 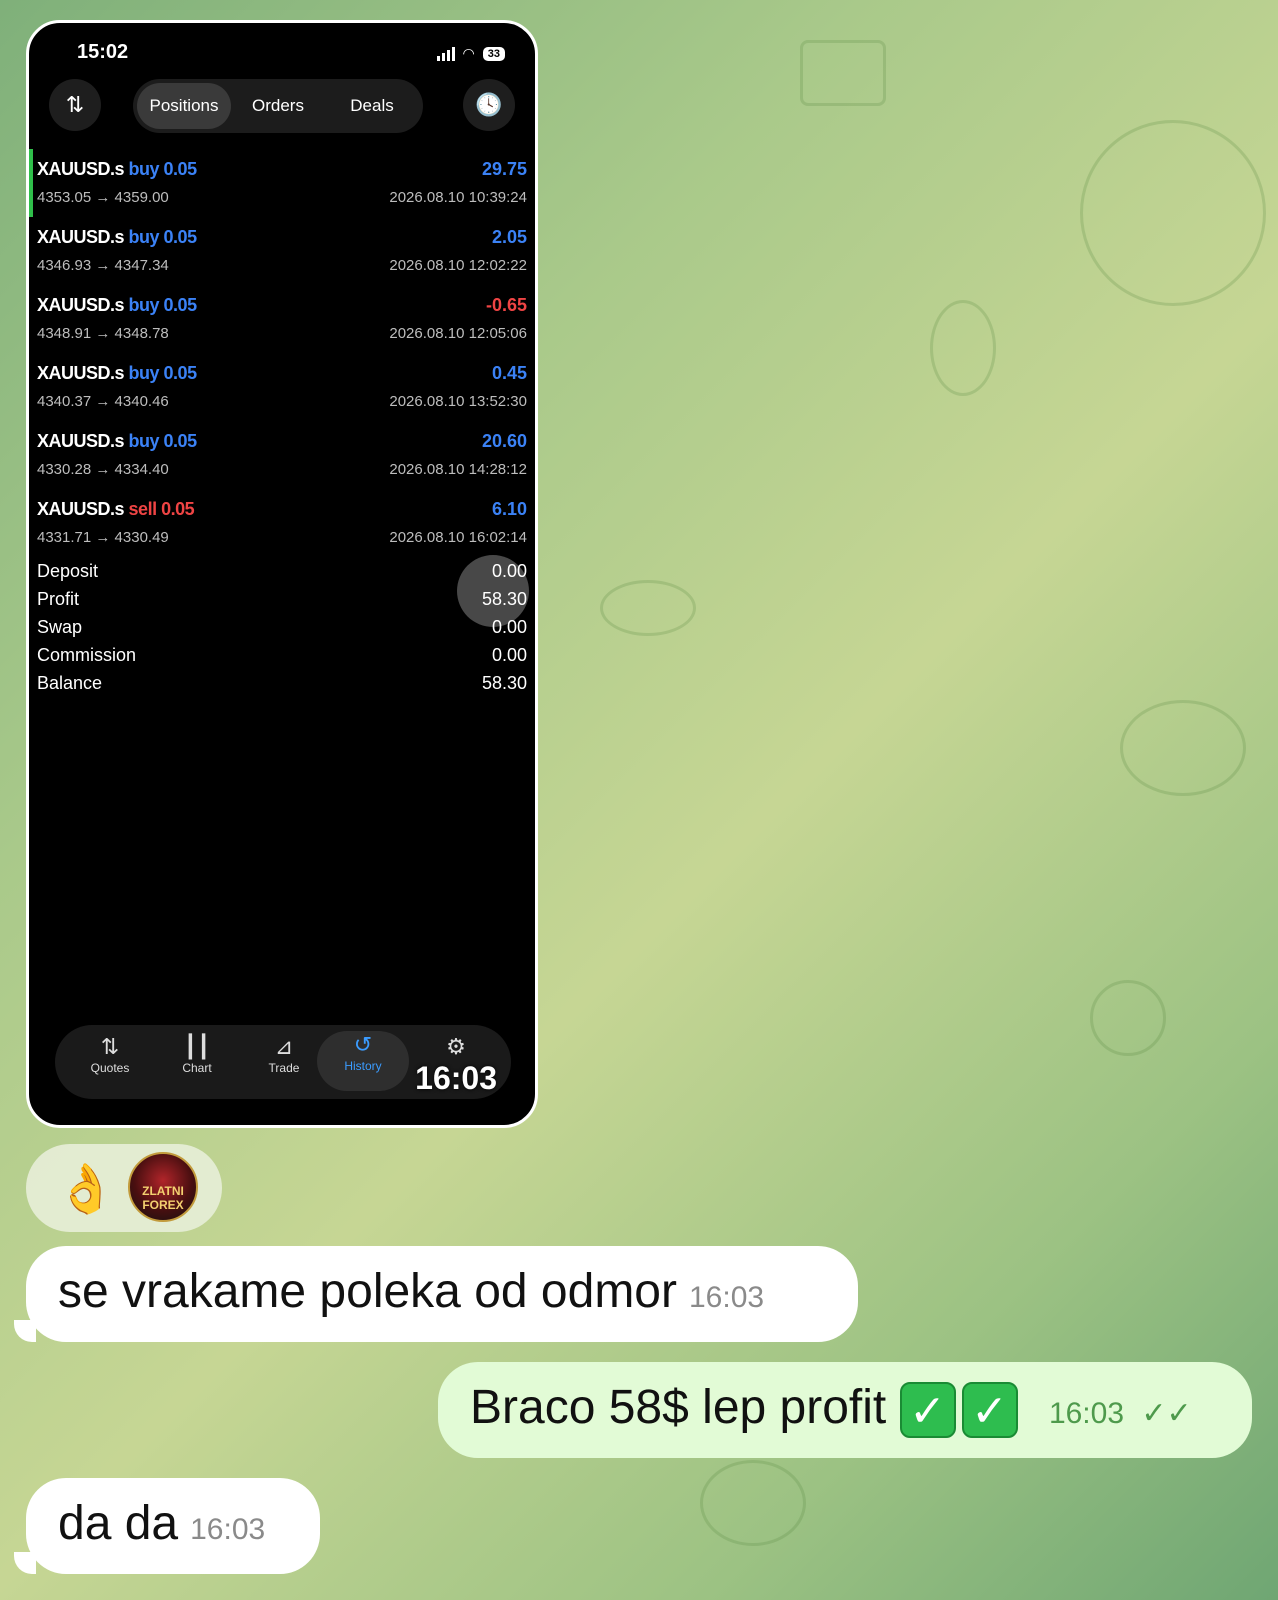 What do you see at coordinates (504, 441) in the screenshot?
I see `deal-profit: 20.60` at bounding box center [504, 441].